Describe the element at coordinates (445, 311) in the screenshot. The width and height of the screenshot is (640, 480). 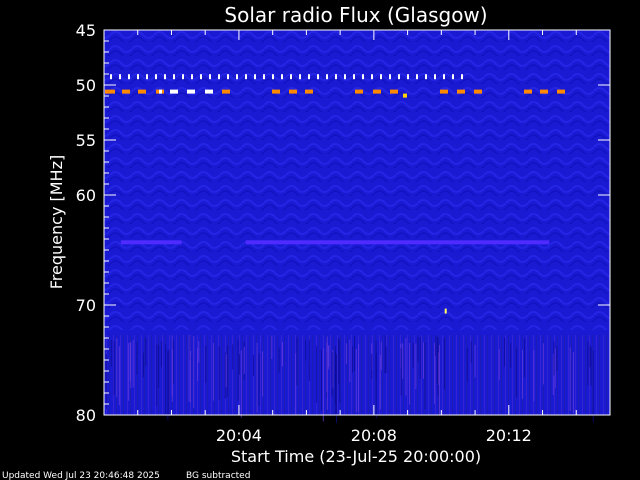
I see `bright-speck` at that location.